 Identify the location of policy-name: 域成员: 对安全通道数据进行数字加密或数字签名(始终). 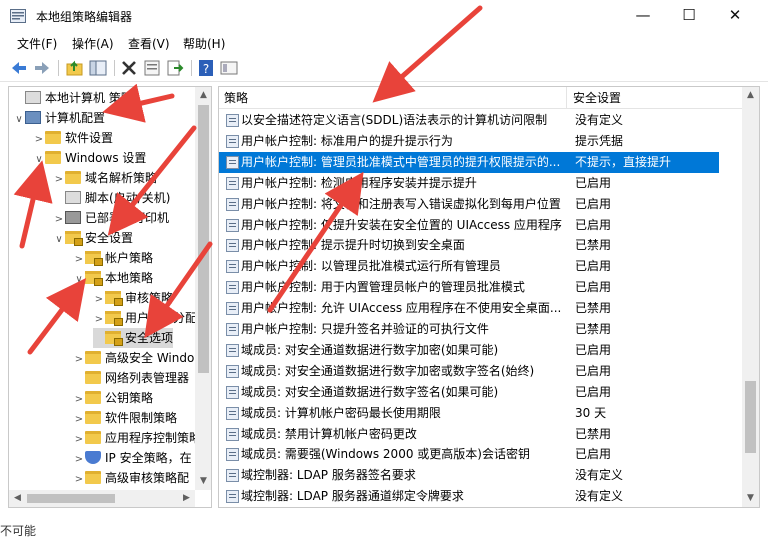
(388, 370).